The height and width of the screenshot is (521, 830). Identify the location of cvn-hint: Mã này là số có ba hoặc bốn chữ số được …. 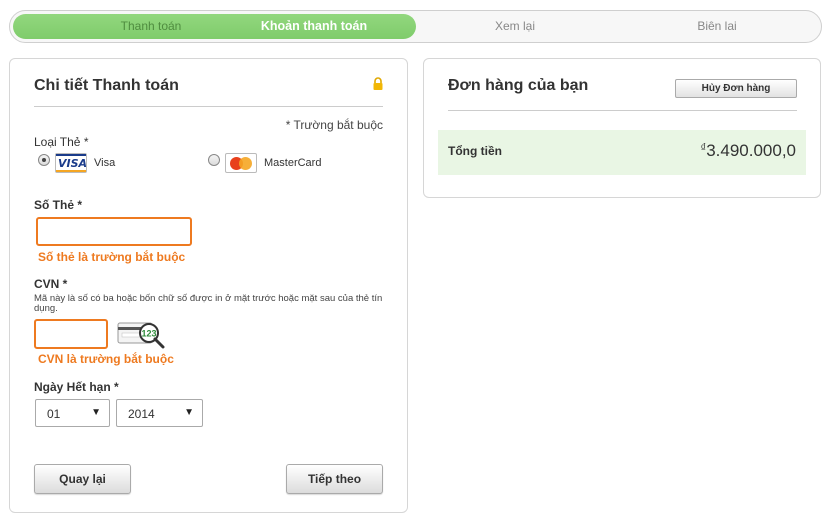
(208, 303).